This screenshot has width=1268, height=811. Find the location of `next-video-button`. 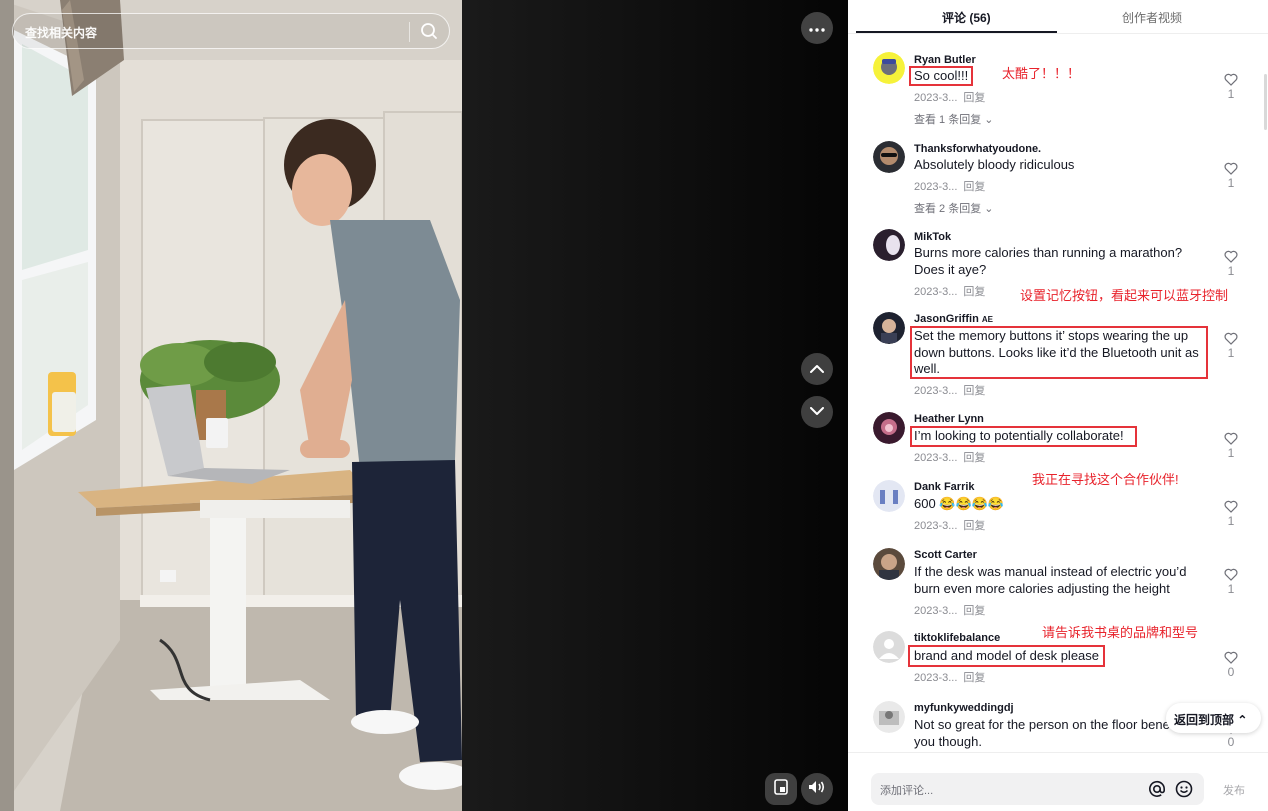

next-video-button is located at coordinates (817, 412).